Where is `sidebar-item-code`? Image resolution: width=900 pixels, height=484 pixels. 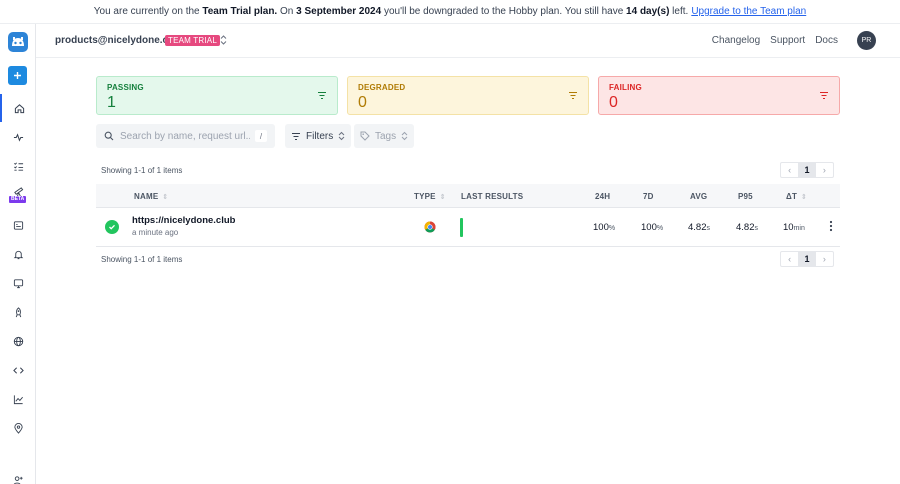
sidebar-item-code is located at coordinates (18, 370).